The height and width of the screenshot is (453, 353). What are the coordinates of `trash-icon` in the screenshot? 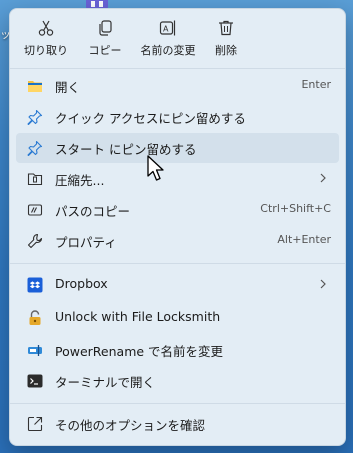 It's located at (226, 28).